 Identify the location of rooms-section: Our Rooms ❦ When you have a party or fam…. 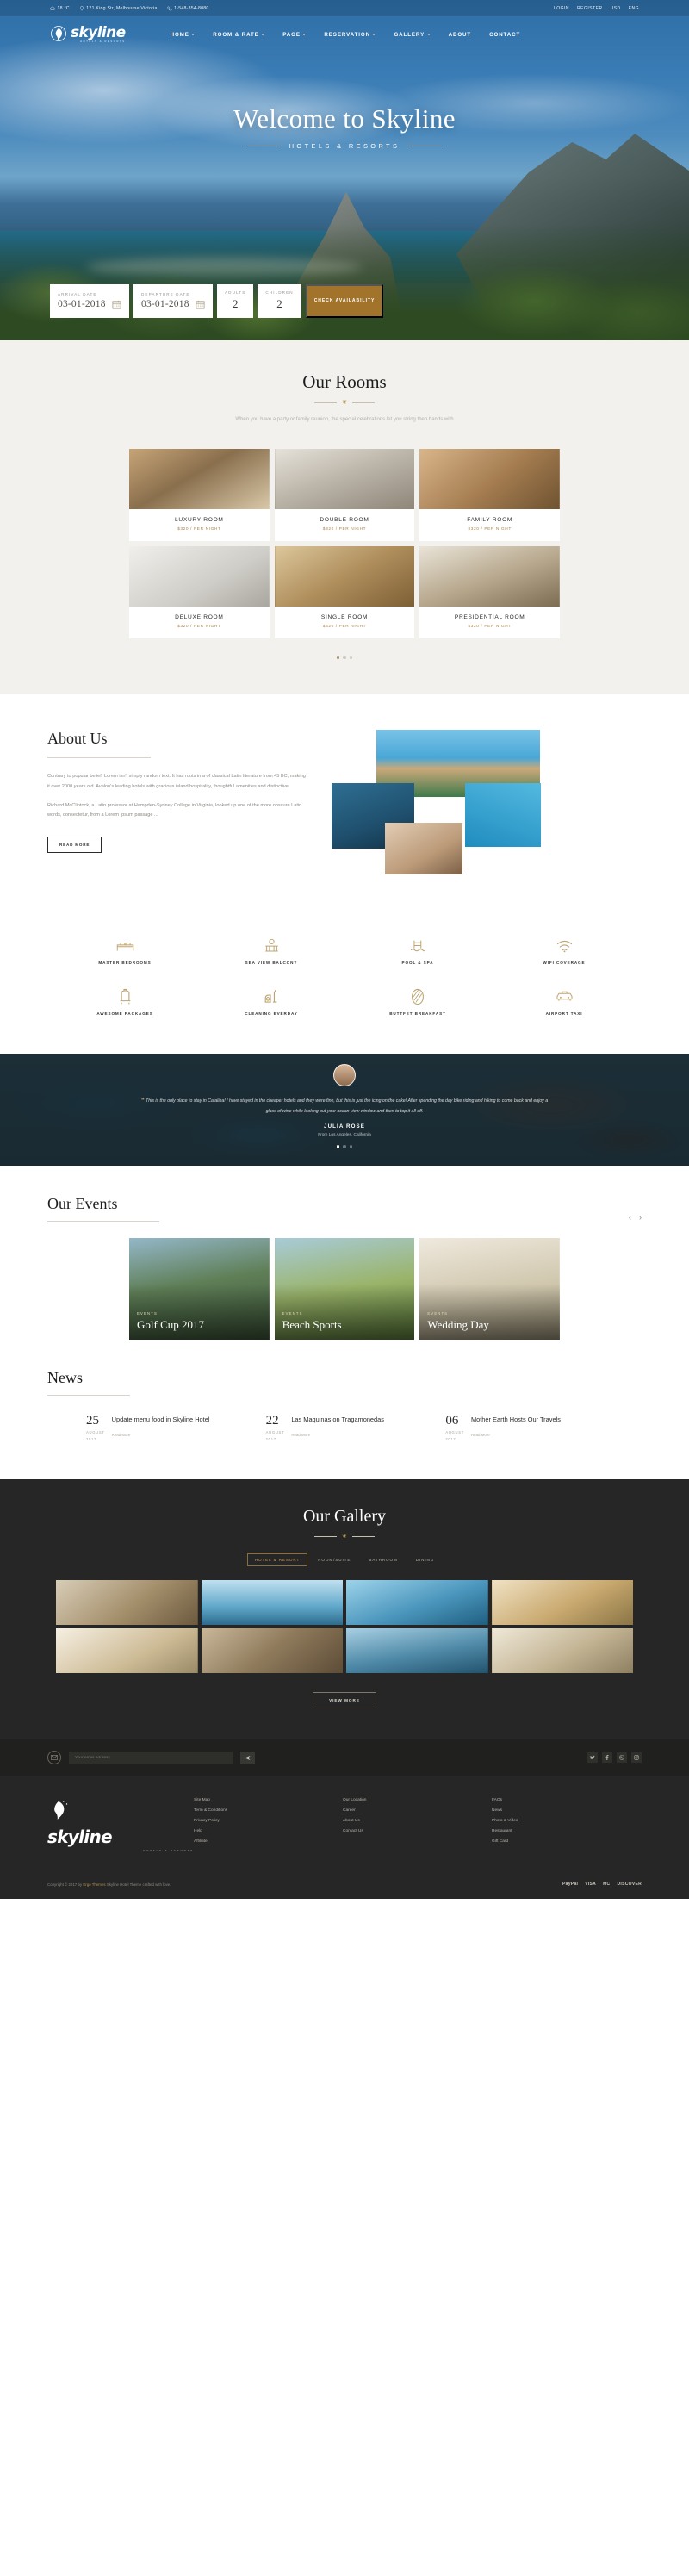
(344, 517).